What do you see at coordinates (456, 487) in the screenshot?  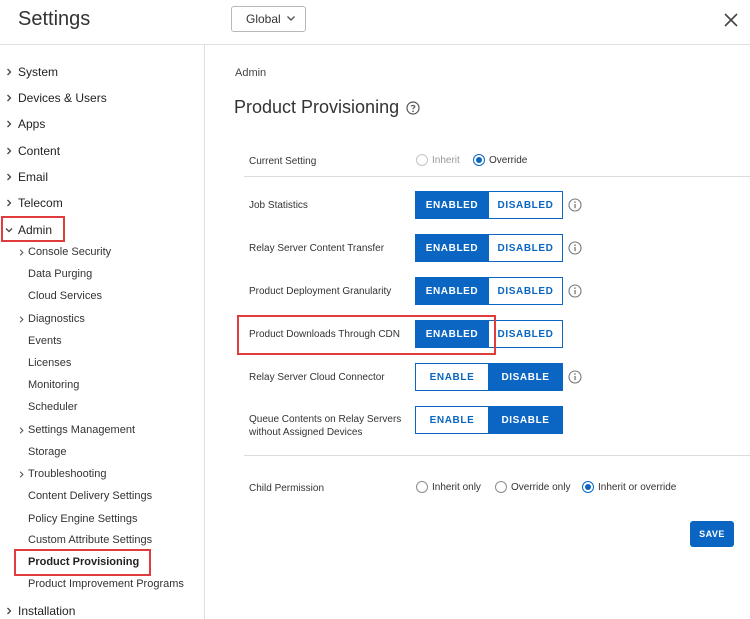 I see `radio-label: Inherit only` at bounding box center [456, 487].